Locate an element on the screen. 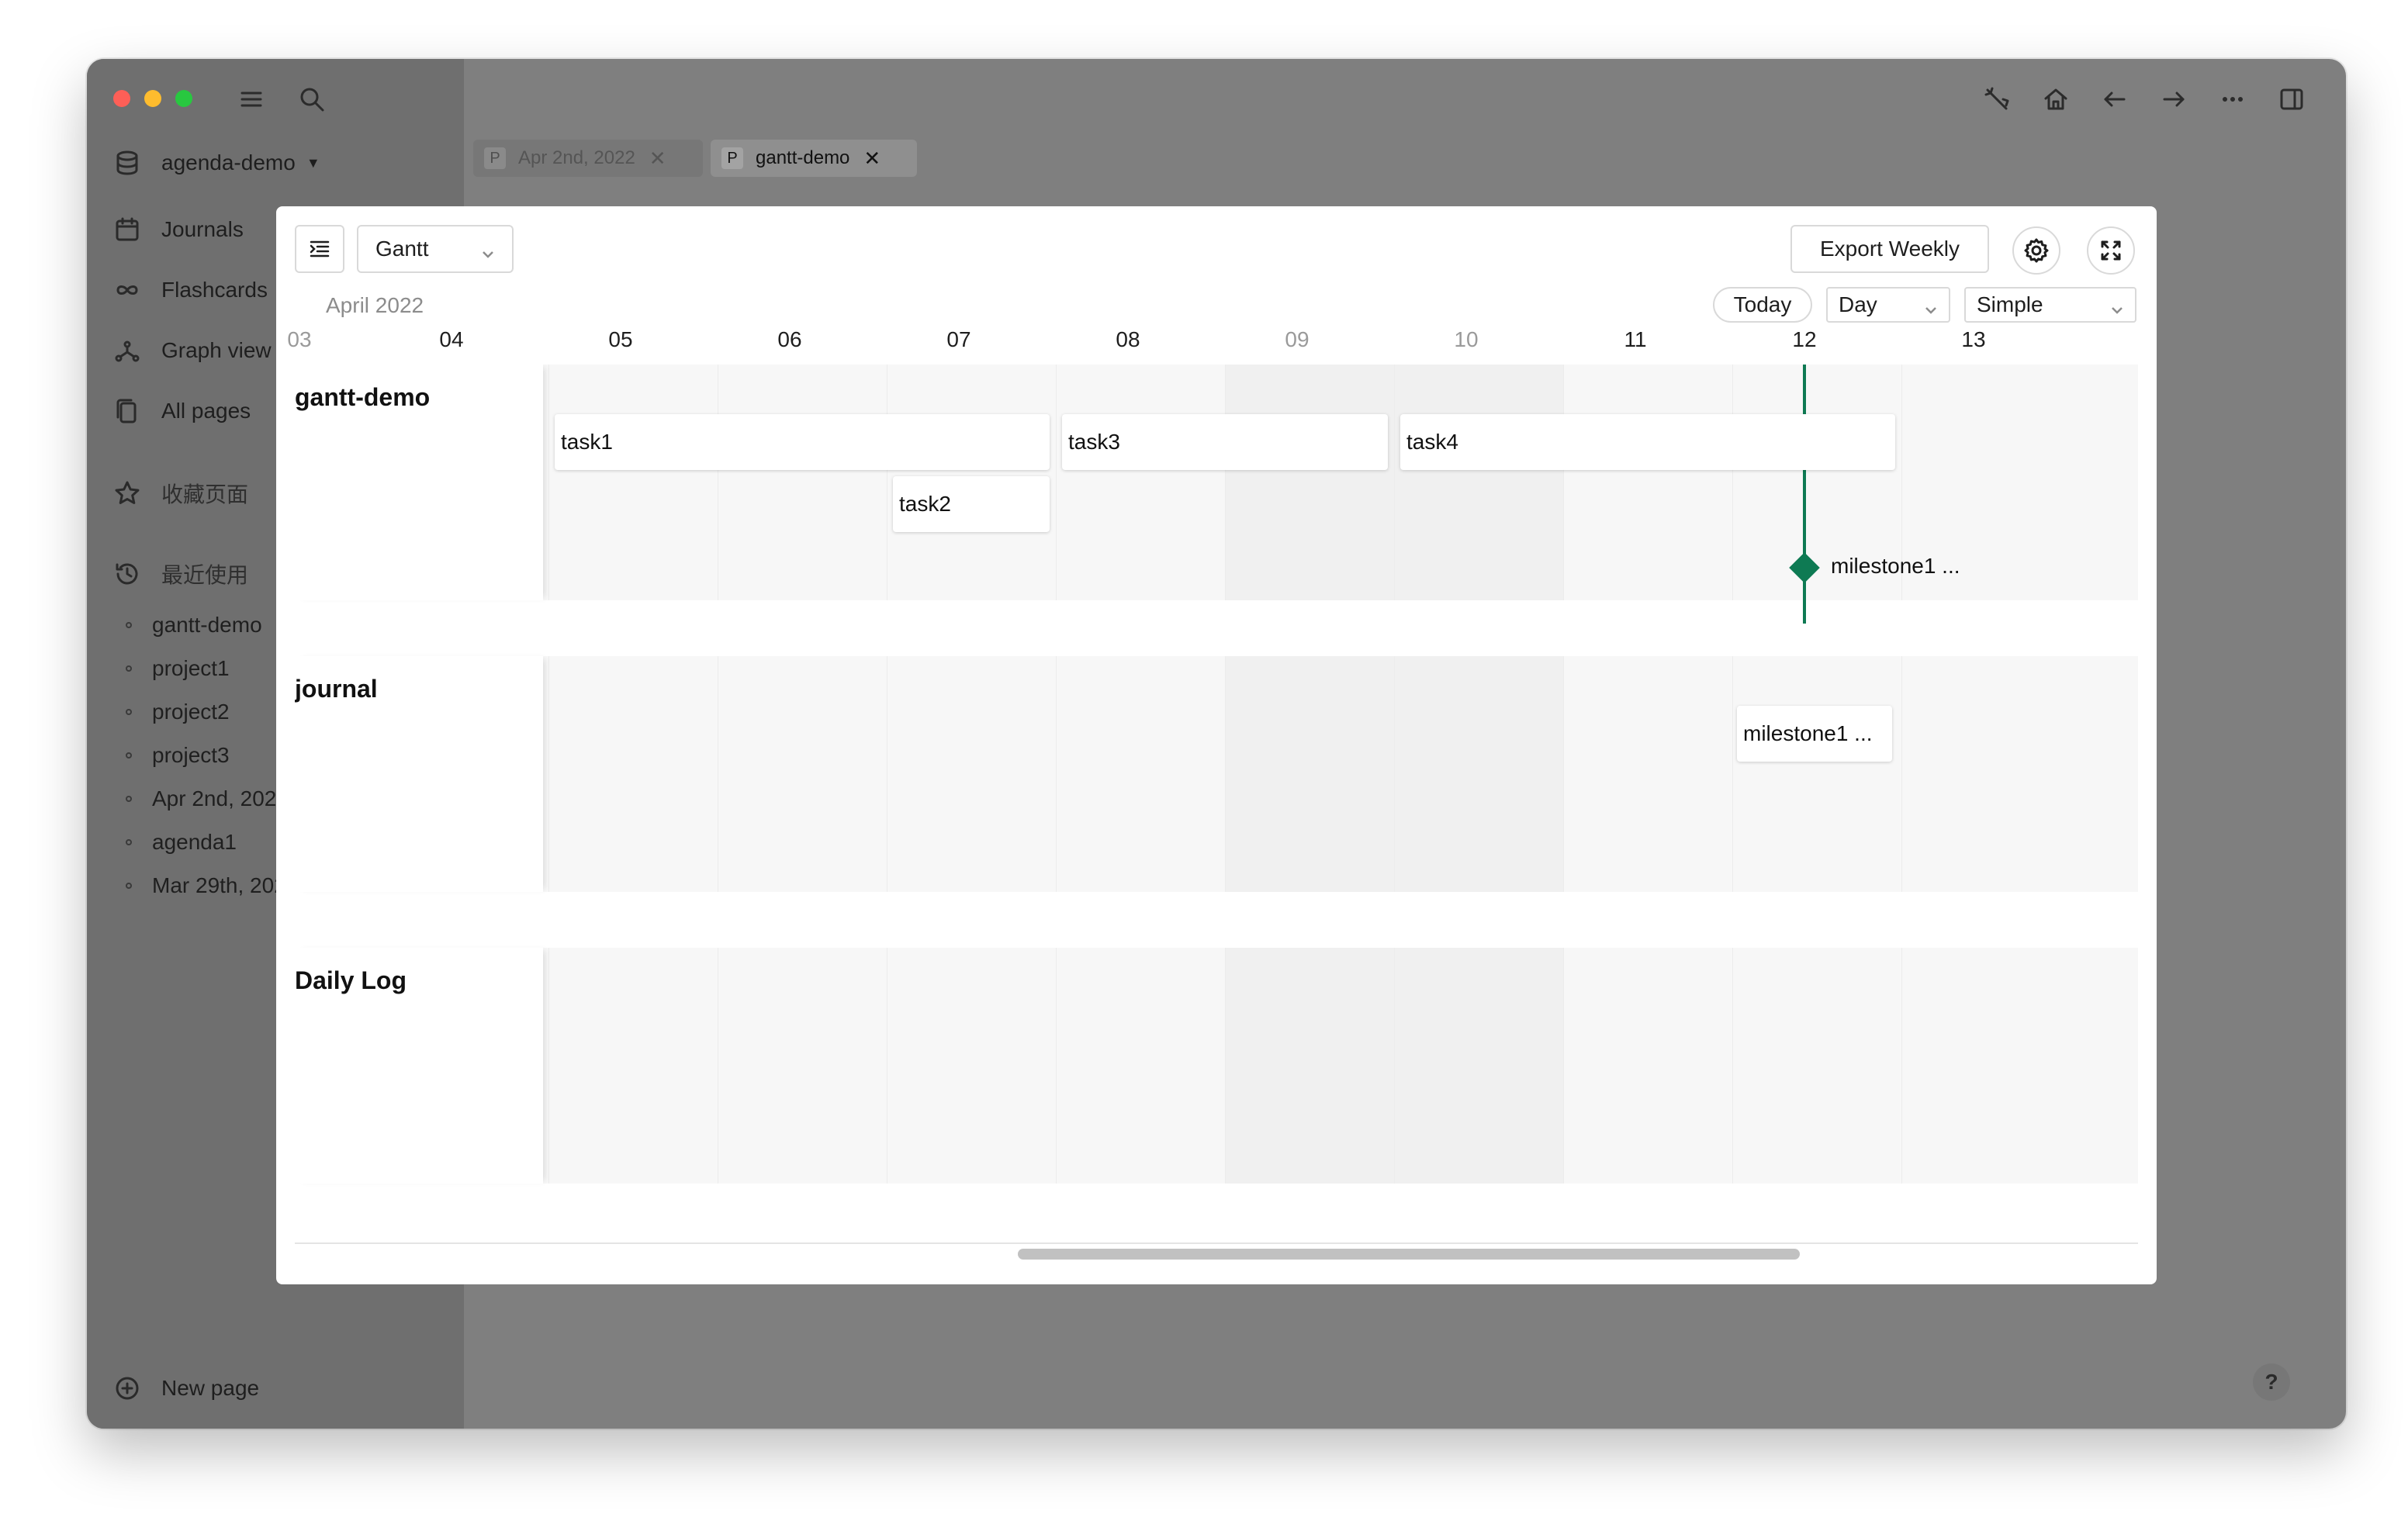 The width and height of the screenshot is (2408, 1531). pages-icon is located at coordinates (127, 411).